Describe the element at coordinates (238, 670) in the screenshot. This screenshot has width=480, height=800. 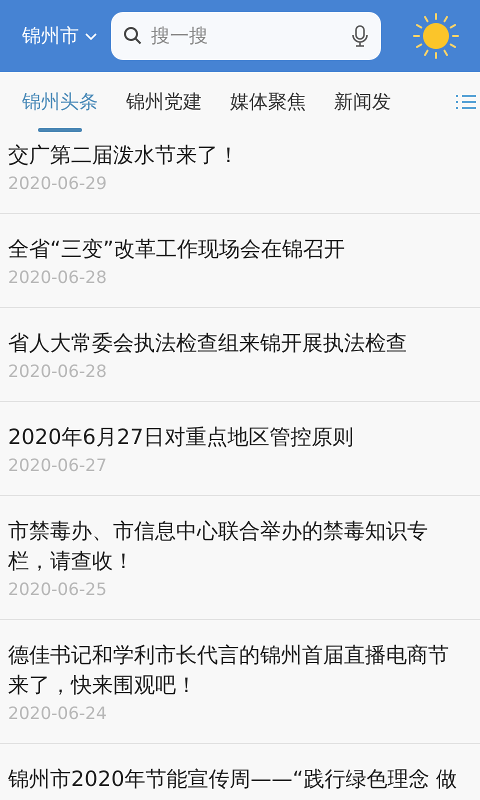
I see `article-title: 德佳书记和学利市长代言的锦州首届直播电商节来了，快来围观吧！` at that location.